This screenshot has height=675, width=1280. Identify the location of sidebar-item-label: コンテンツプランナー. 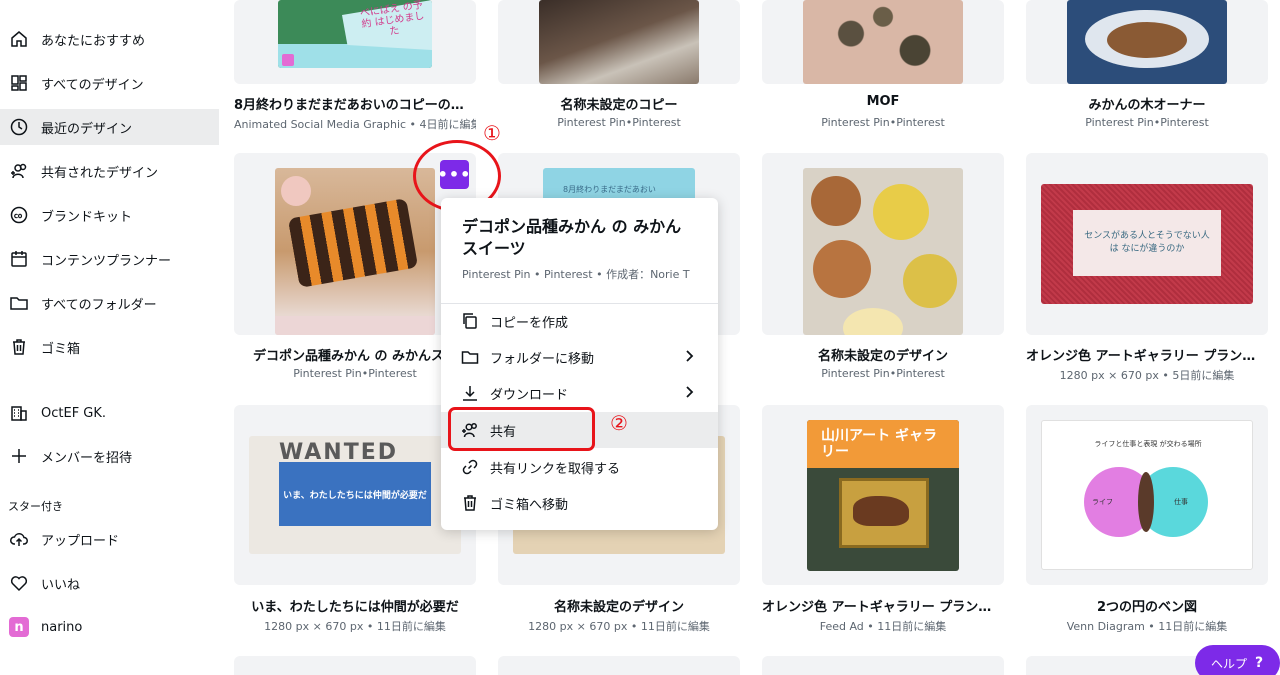
(106, 261).